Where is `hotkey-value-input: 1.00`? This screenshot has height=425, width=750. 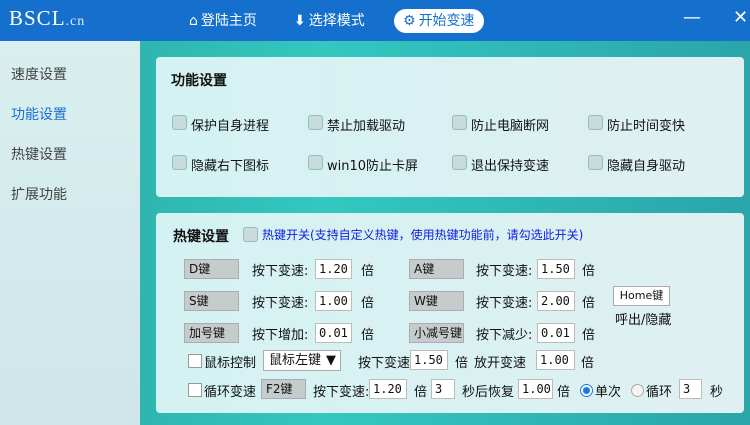 hotkey-value-input: 1.00 is located at coordinates (333, 301).